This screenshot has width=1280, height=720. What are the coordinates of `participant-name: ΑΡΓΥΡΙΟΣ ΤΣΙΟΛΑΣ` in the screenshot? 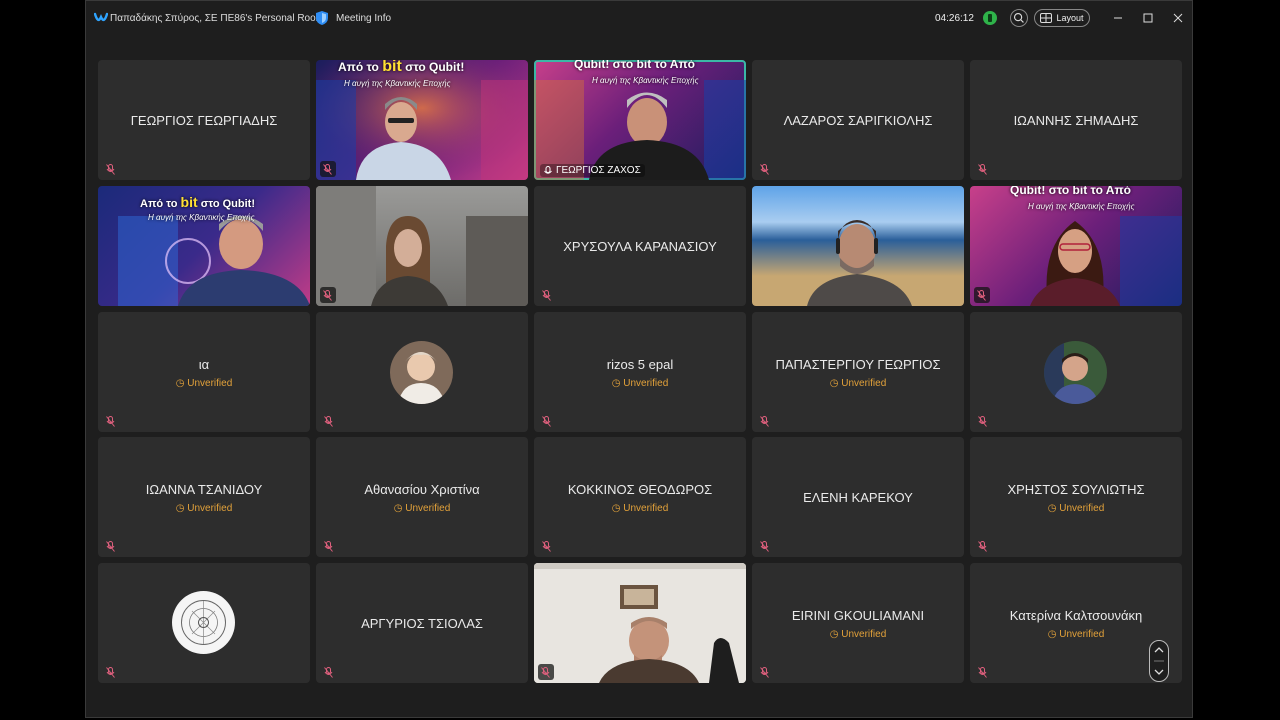 It's located at (422, 623).